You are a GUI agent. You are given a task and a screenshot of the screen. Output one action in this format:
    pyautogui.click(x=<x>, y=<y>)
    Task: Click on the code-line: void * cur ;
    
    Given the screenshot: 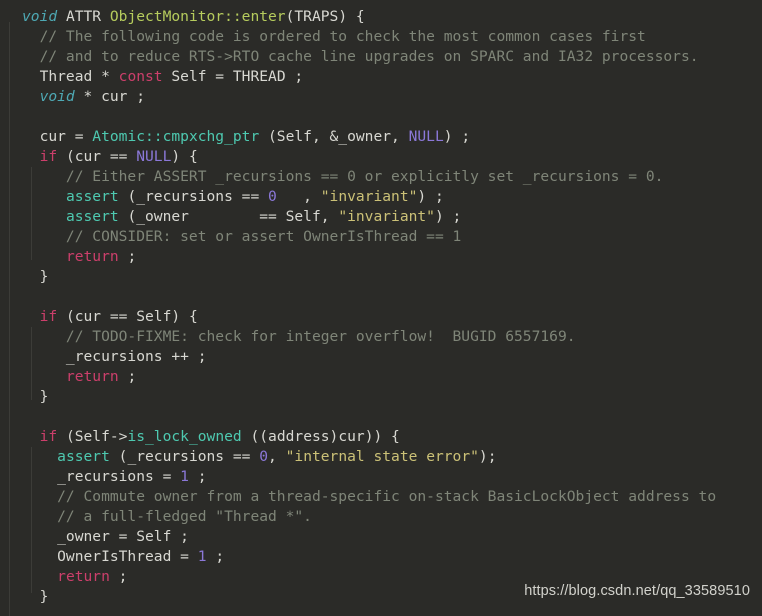 What is the action you would take?
    pyautogui.click(x=381, y=97)
    